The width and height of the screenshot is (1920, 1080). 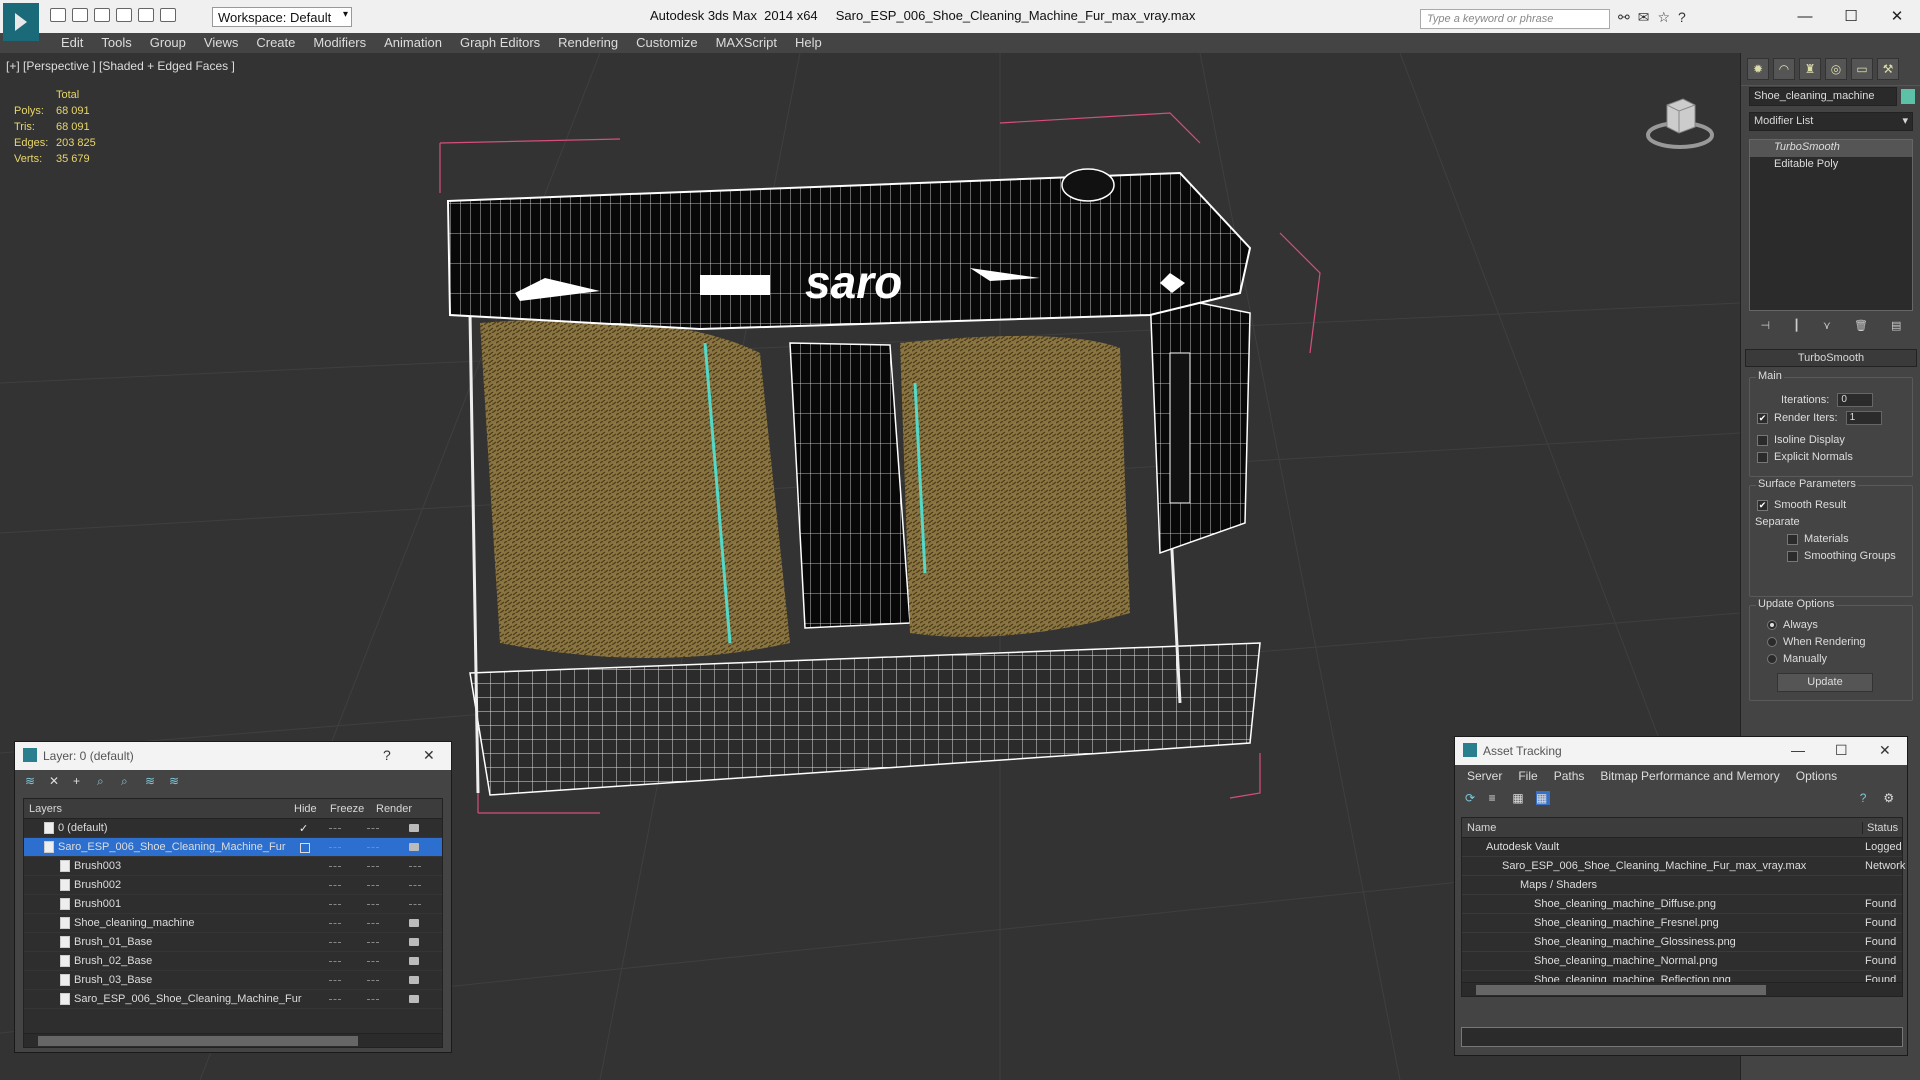 I want to click on menu-animation: Animation, so click(x=413, y=43).